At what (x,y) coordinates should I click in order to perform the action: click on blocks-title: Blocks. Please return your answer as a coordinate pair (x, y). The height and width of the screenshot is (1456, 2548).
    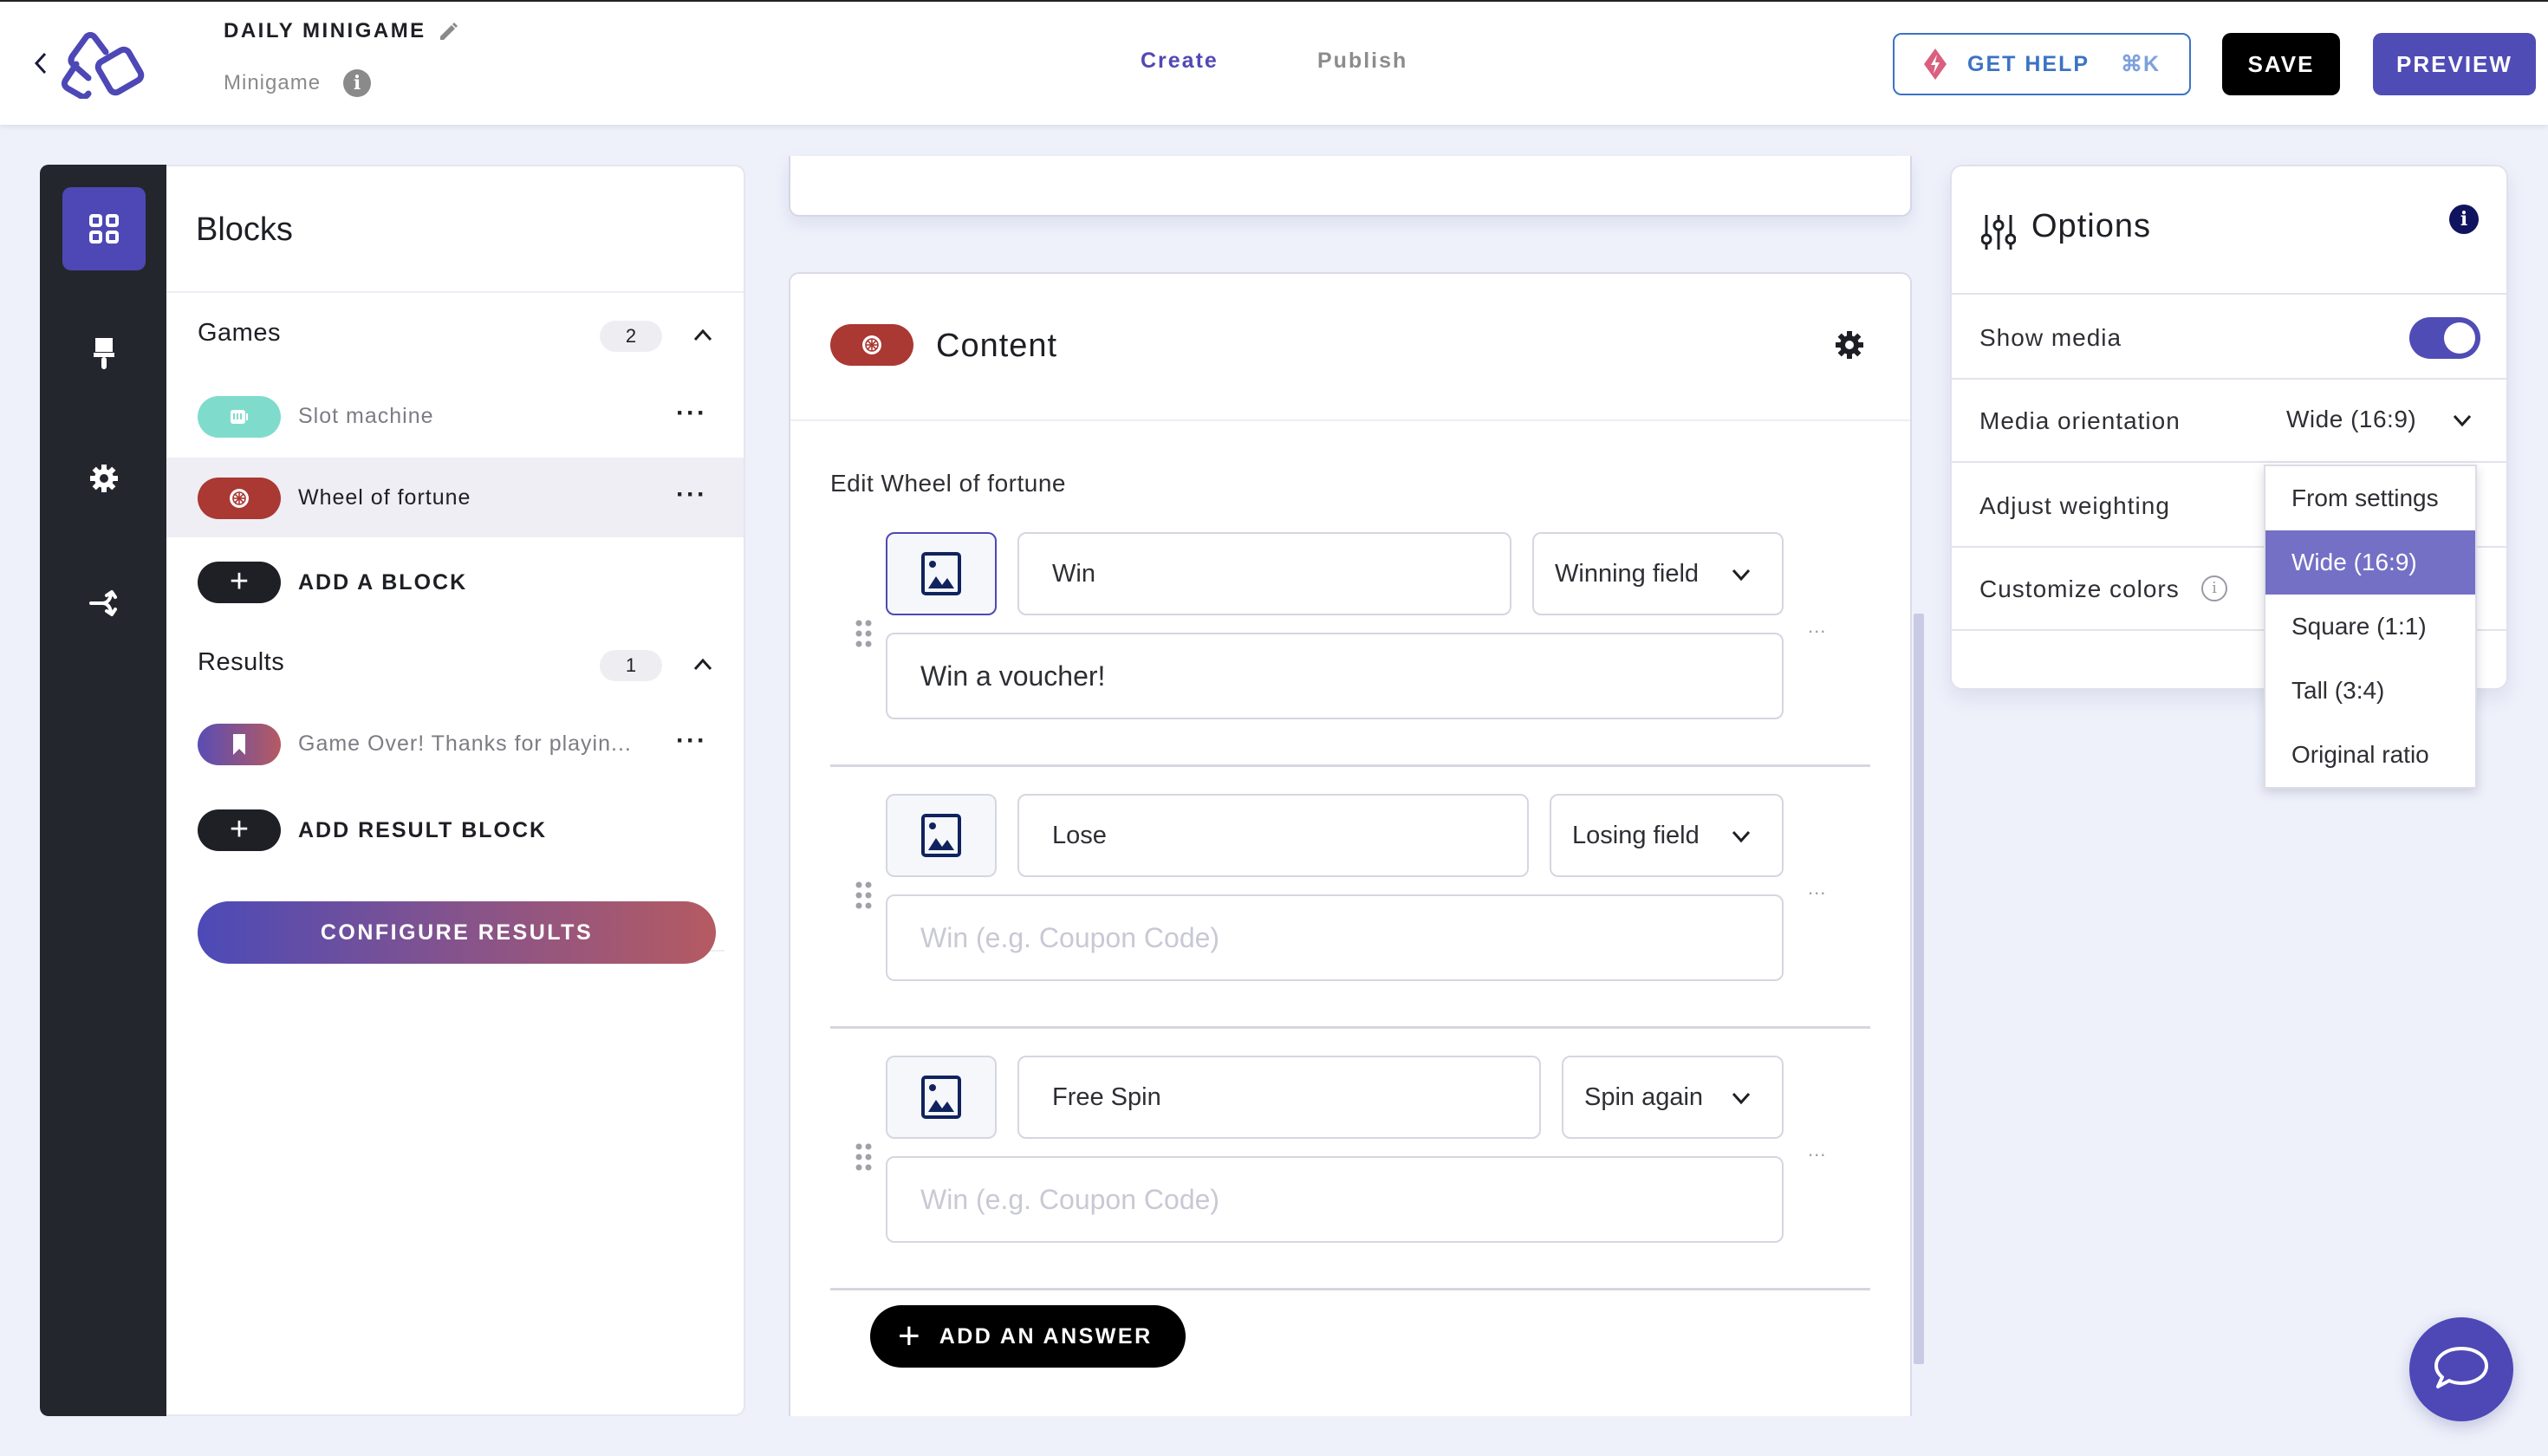
    Looking at the image, I should click on (244, 229).